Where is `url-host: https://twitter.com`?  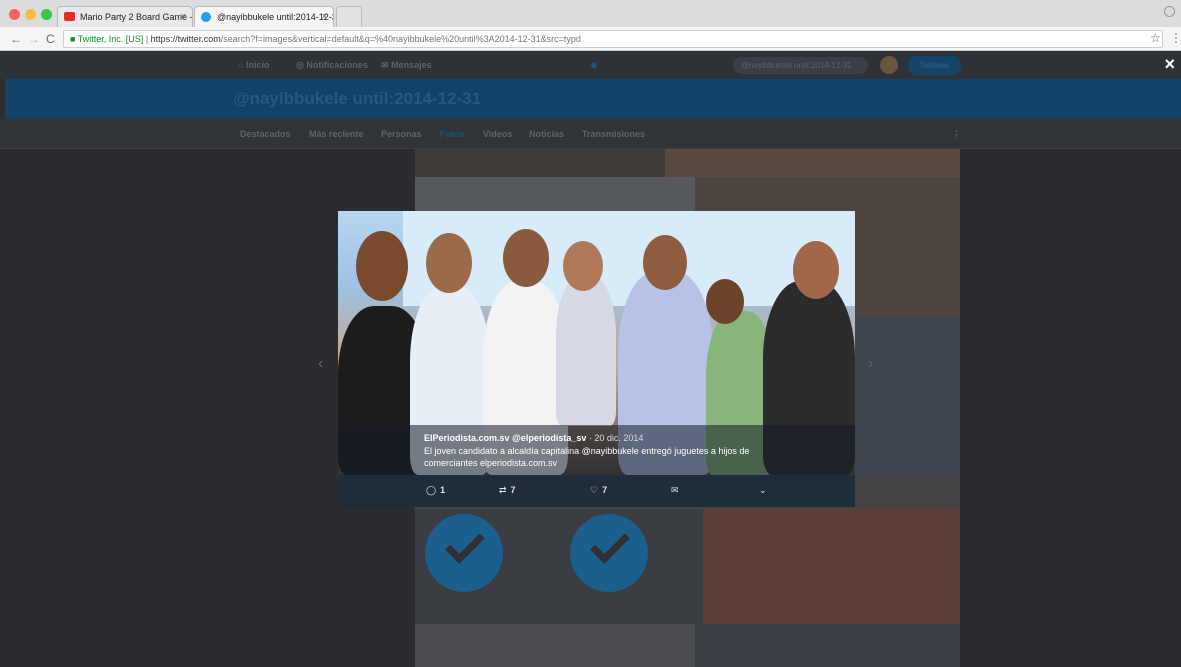 url-host: https://twitter.com is located at coordinates (185, 39).